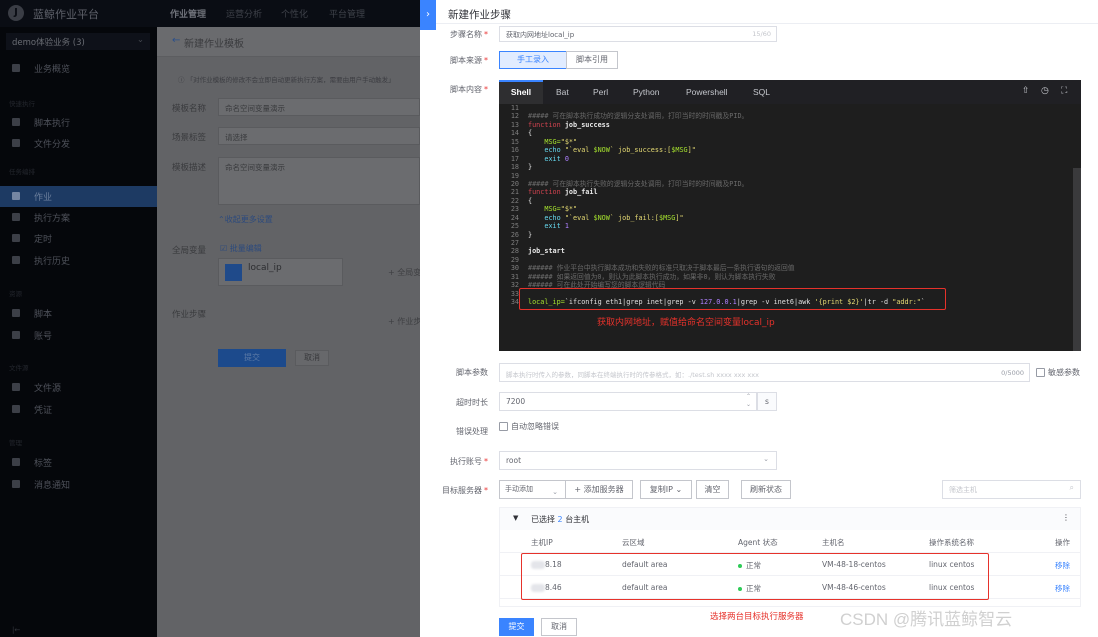 Image resolution: width=1098 pixels, height=637 pixels. Describe the element at coordinates (78, 335) in the screenshot. I see `sidebar-item: 账号` at that location.